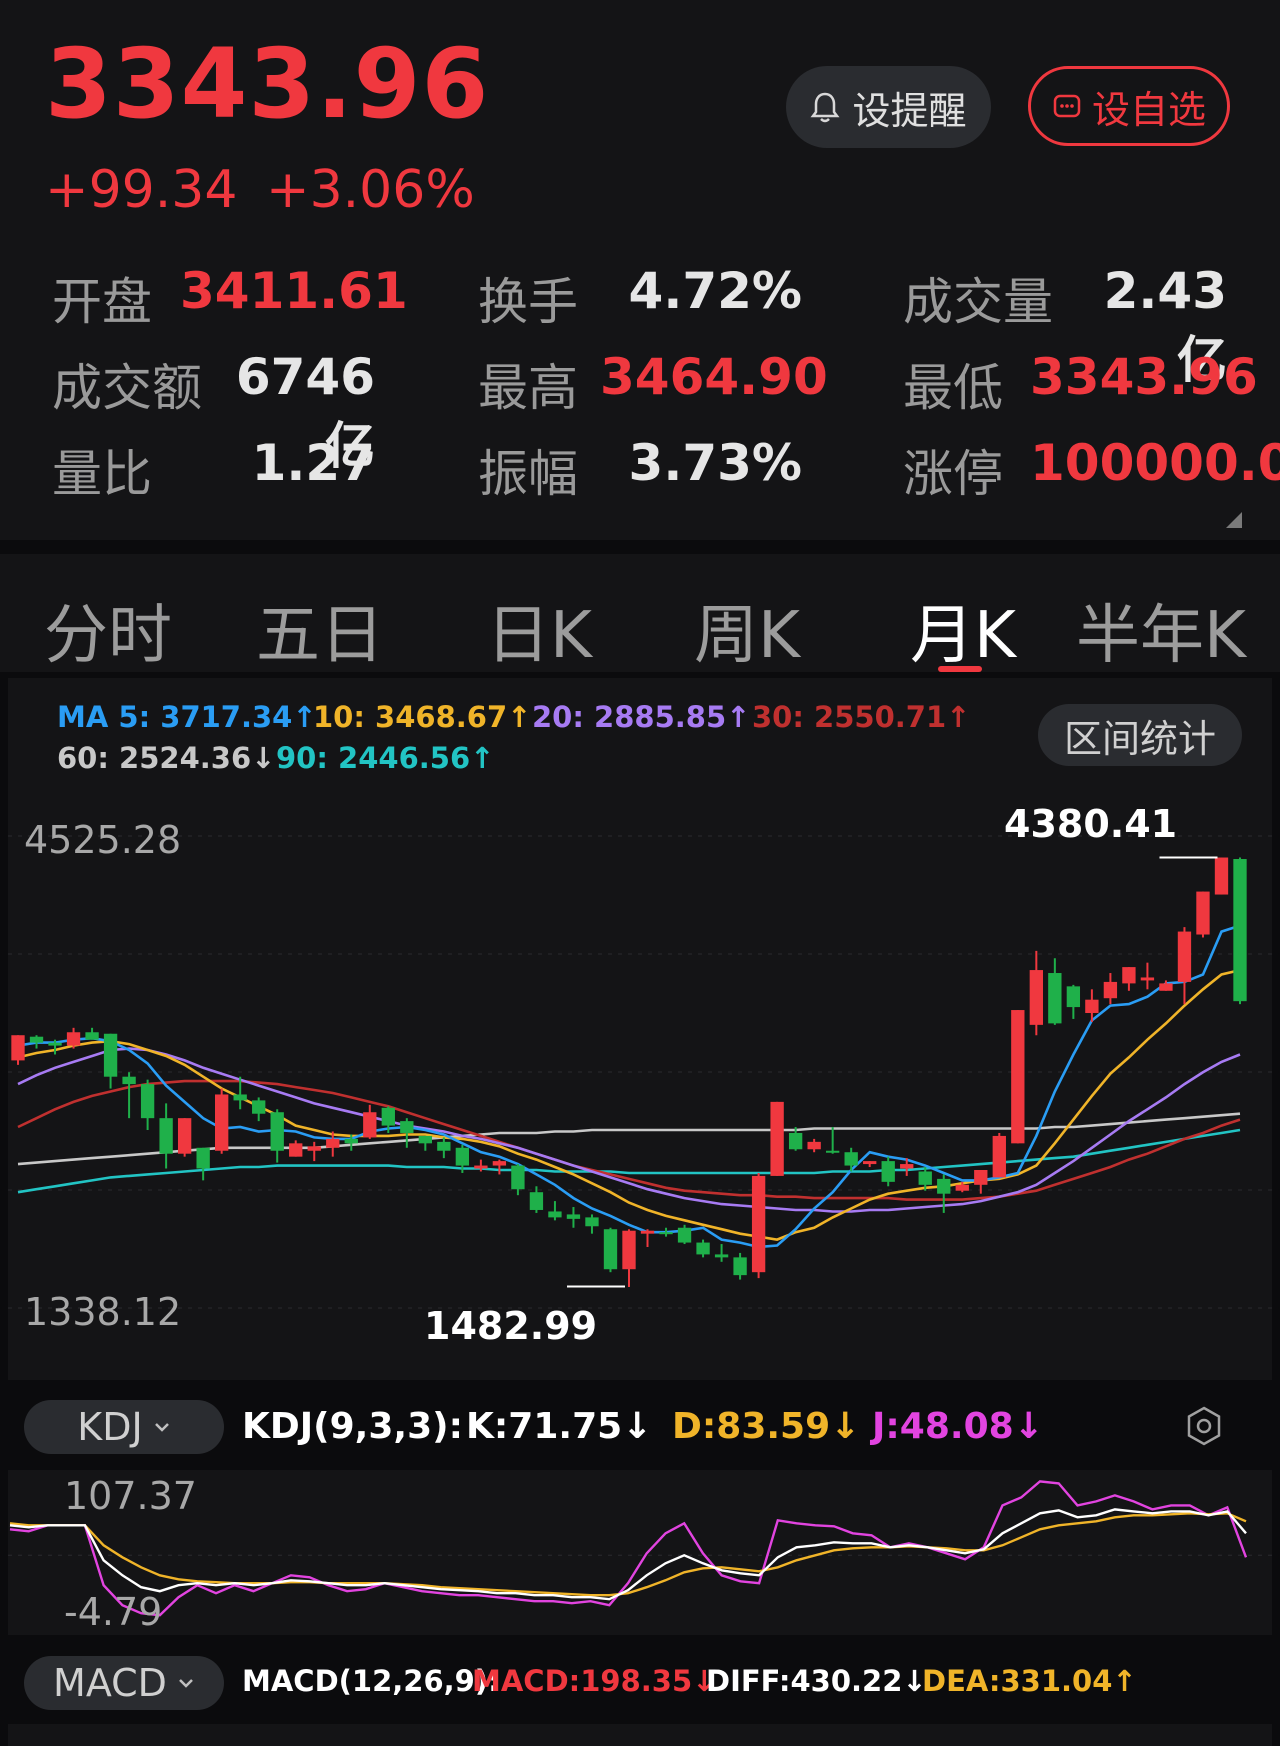 The height and width of the screenshot is (1746, 1280). I want to click on amplitude-value: 3.73%, so click(715, 463).